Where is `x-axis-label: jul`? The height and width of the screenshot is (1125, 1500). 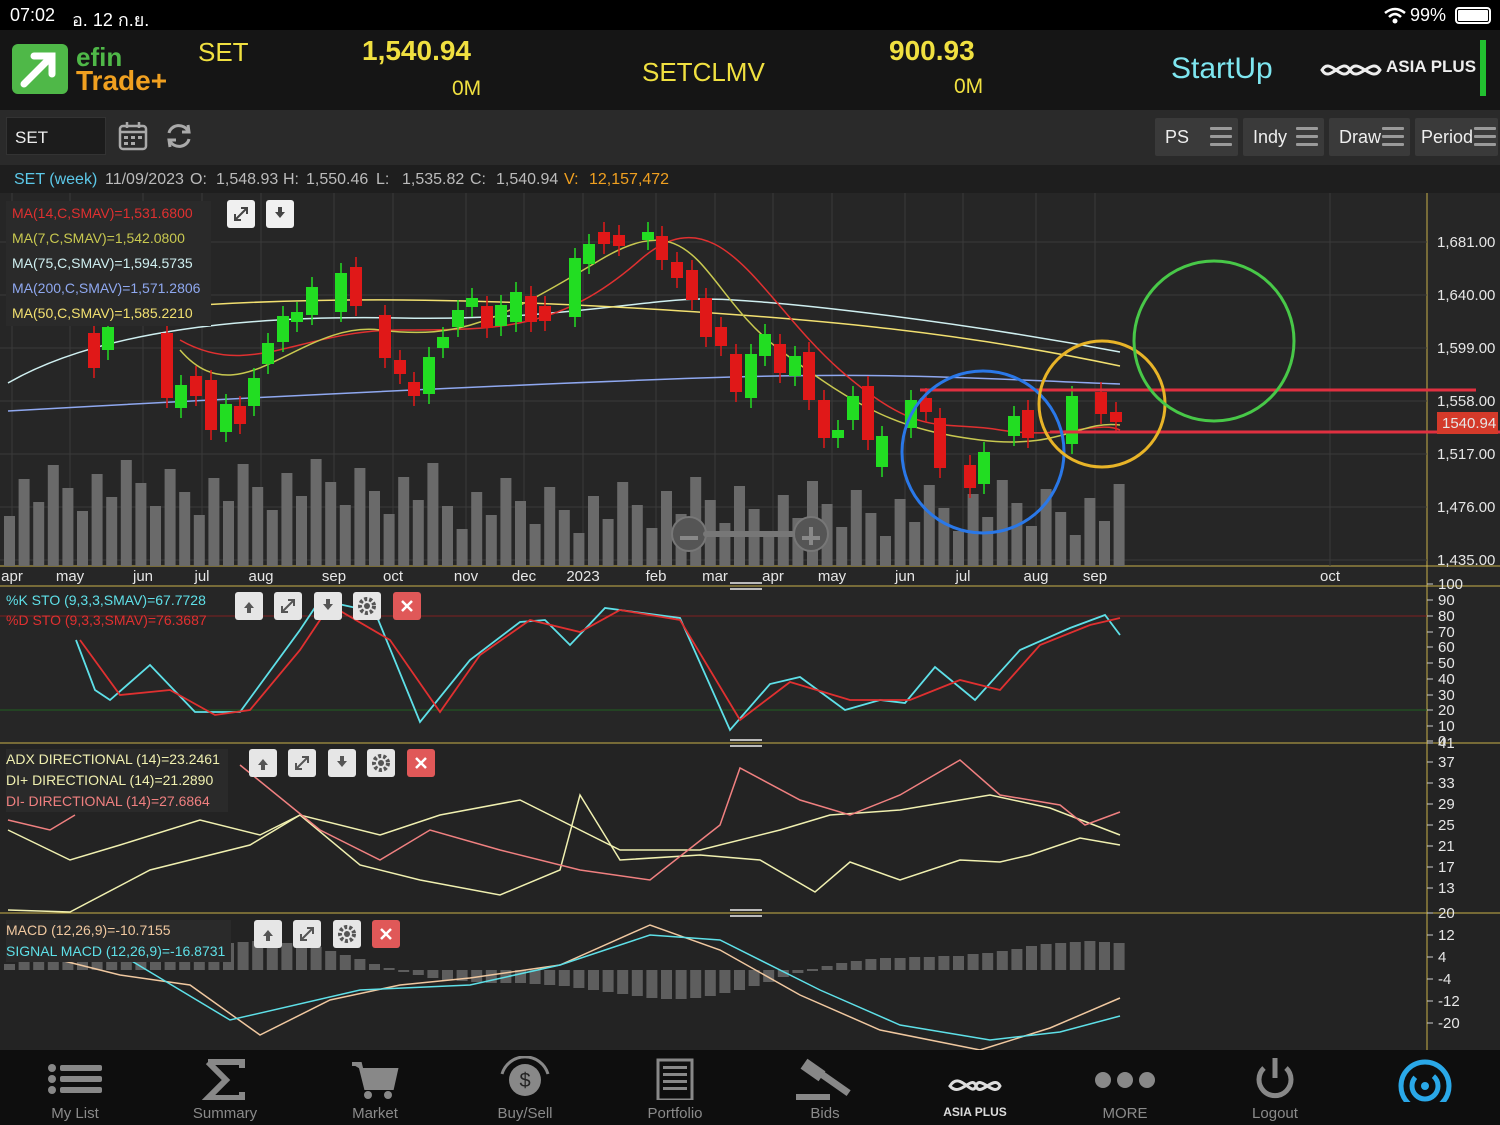
x-axis-label: jul is located at coordinates (962, 576).